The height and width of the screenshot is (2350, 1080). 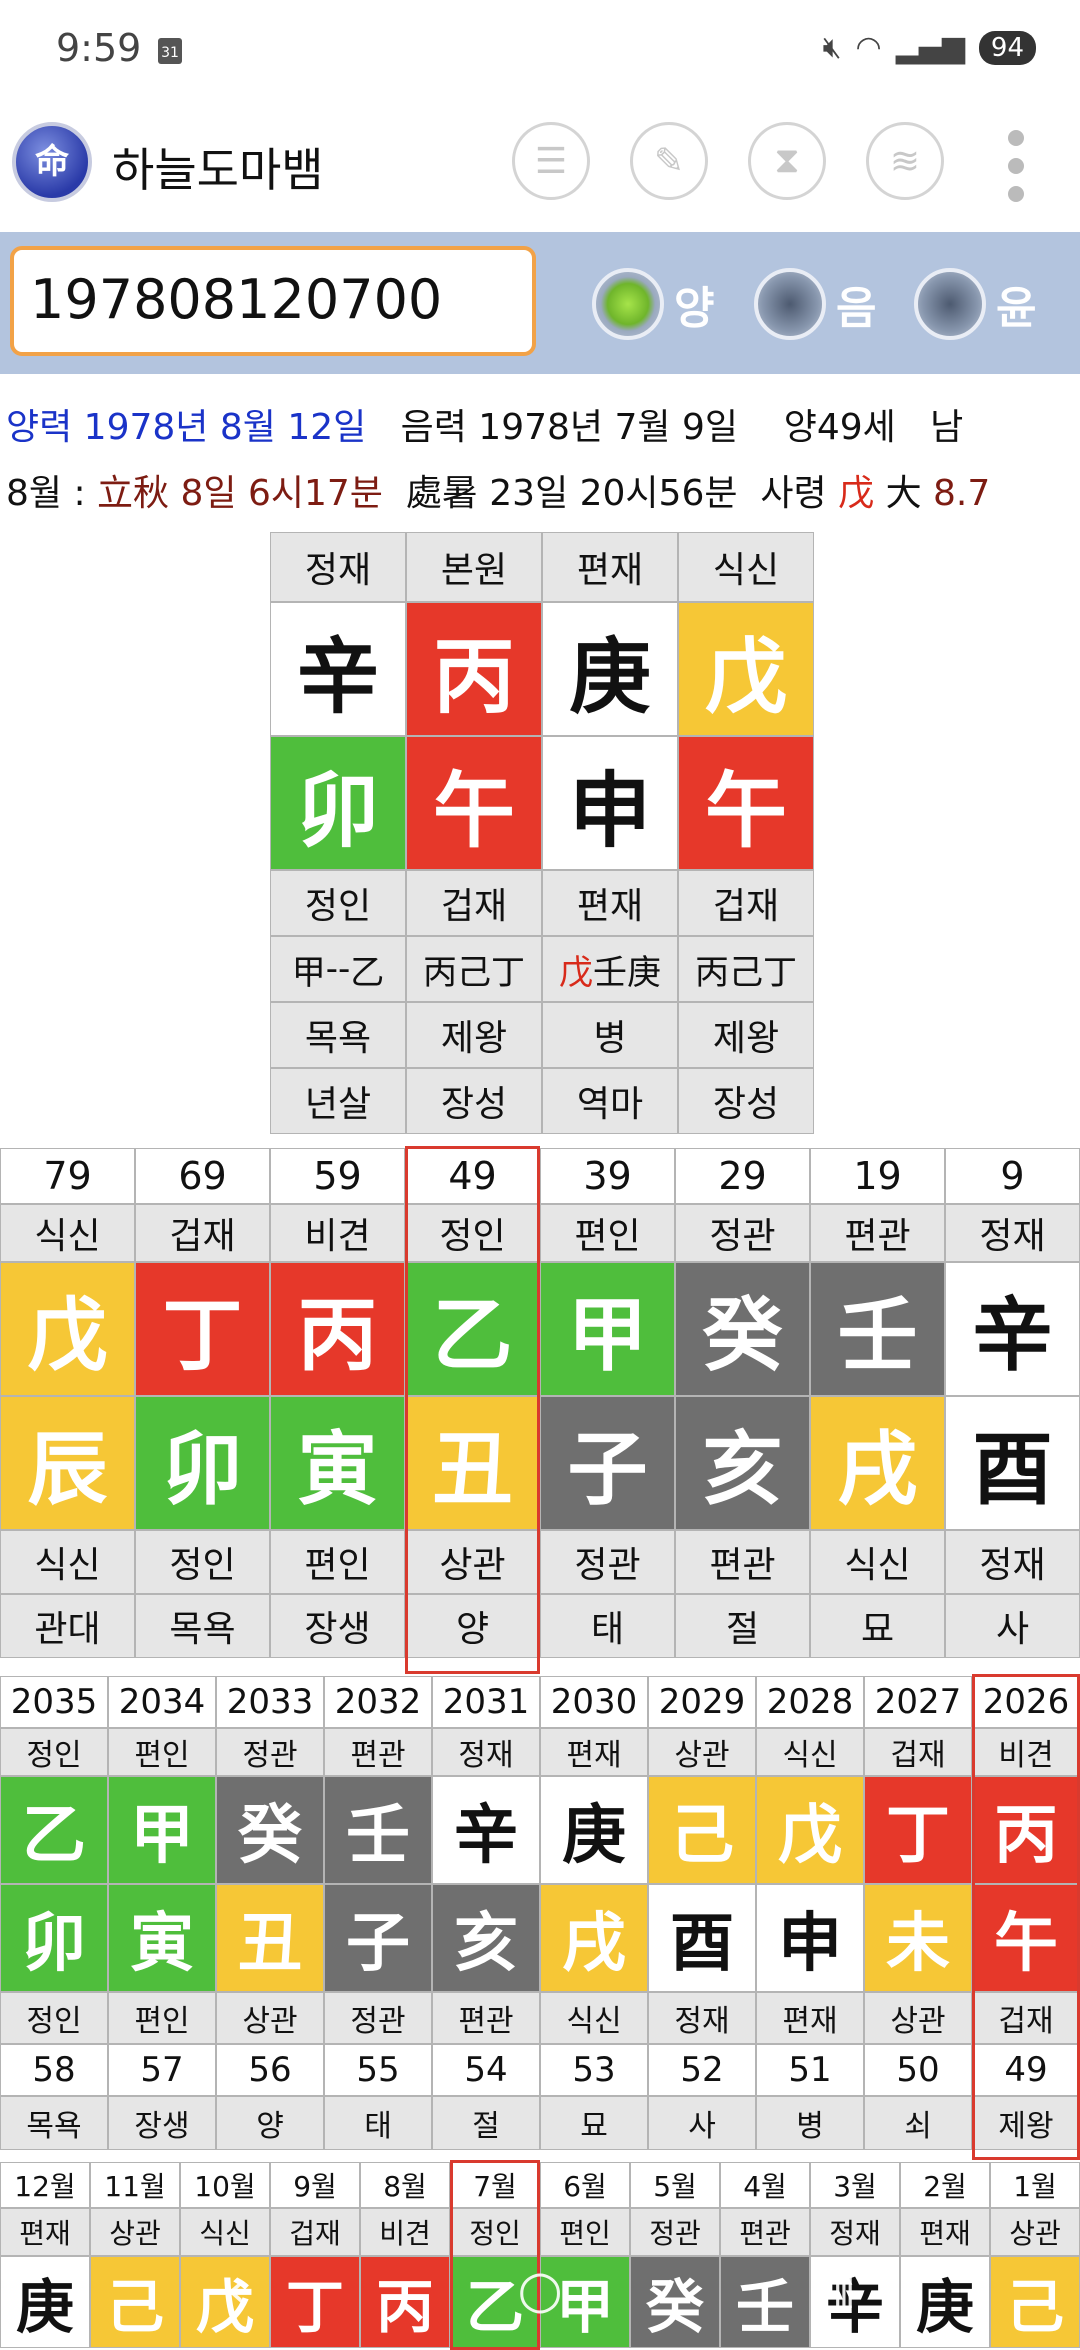 What do you see at coordinates (594, 1938) in the screenshot?
I see `year-branch: 戌` at bounding box center [594, 1938].